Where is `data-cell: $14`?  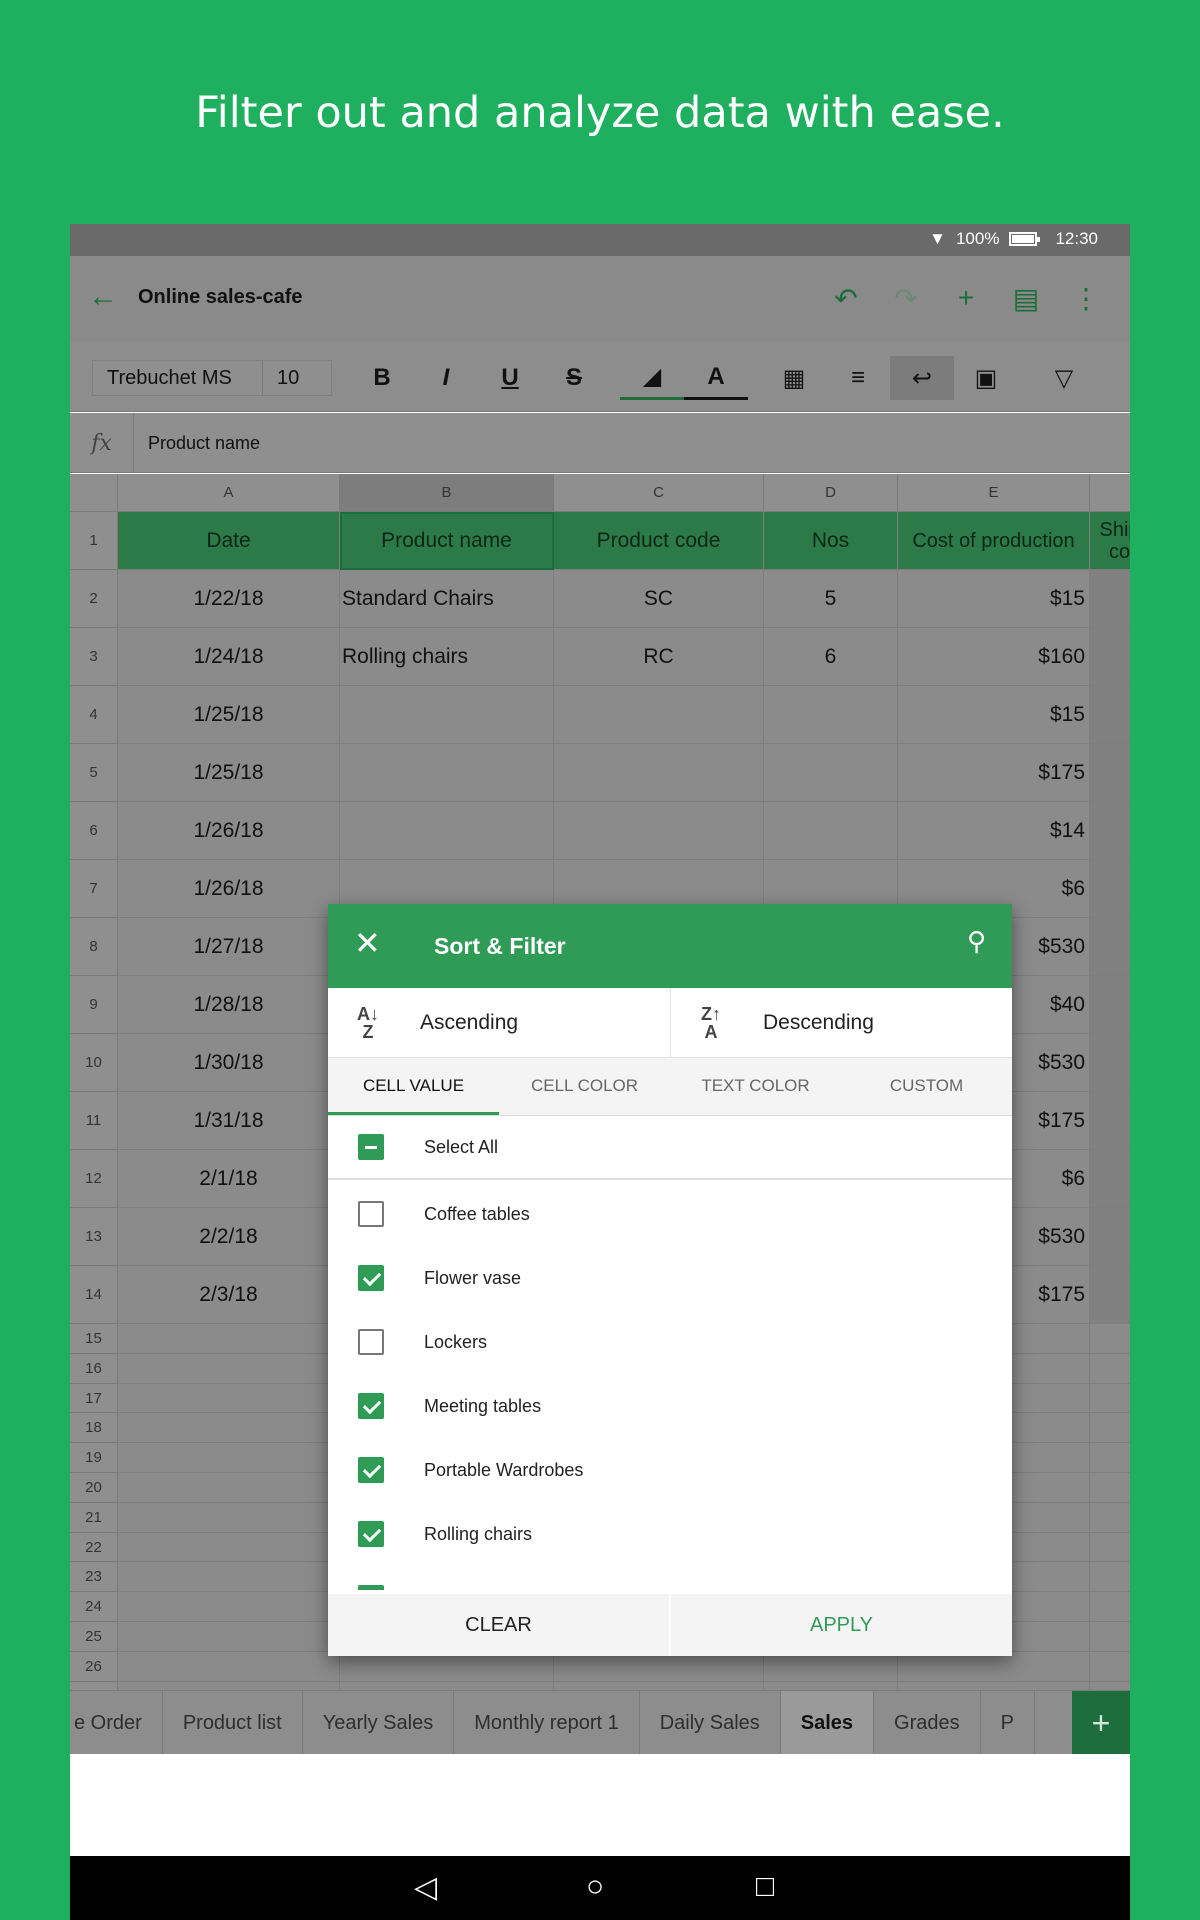 data-cell: $14 is located at coordinates (994, 831).